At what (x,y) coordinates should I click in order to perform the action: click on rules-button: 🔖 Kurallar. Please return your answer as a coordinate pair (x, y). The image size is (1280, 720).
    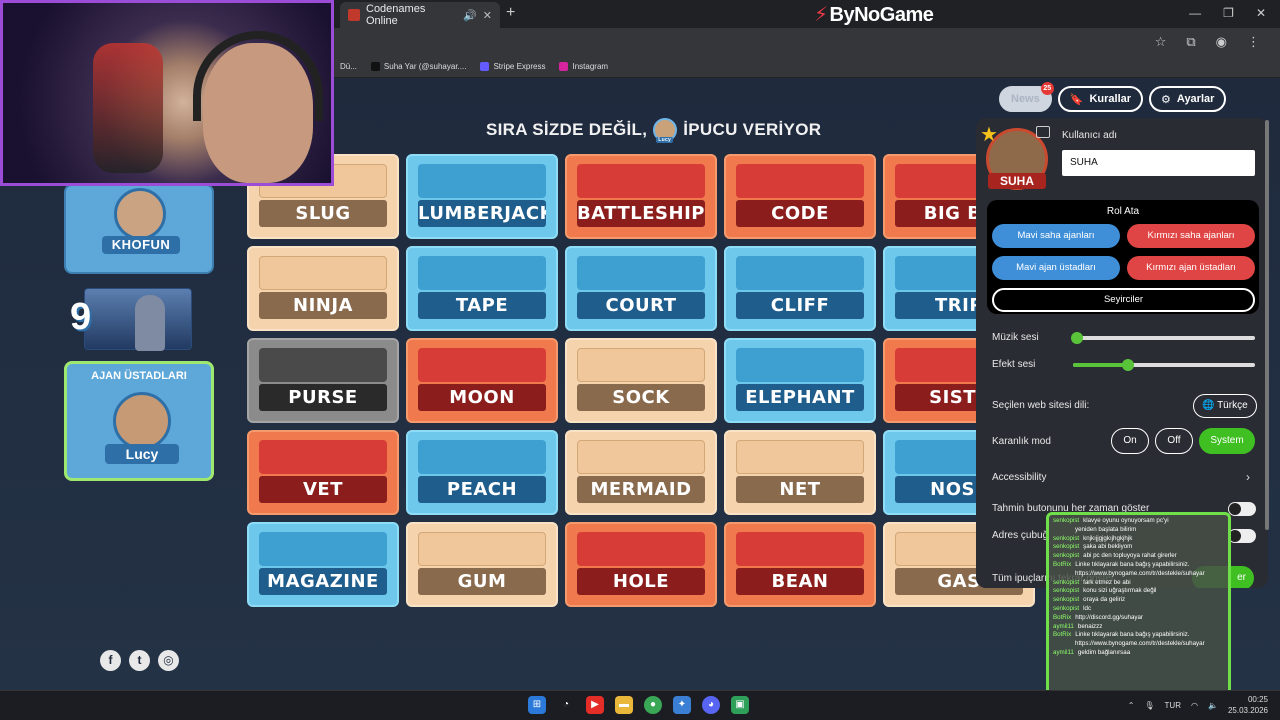
    Looking at the image, I should click on (1100, 99).